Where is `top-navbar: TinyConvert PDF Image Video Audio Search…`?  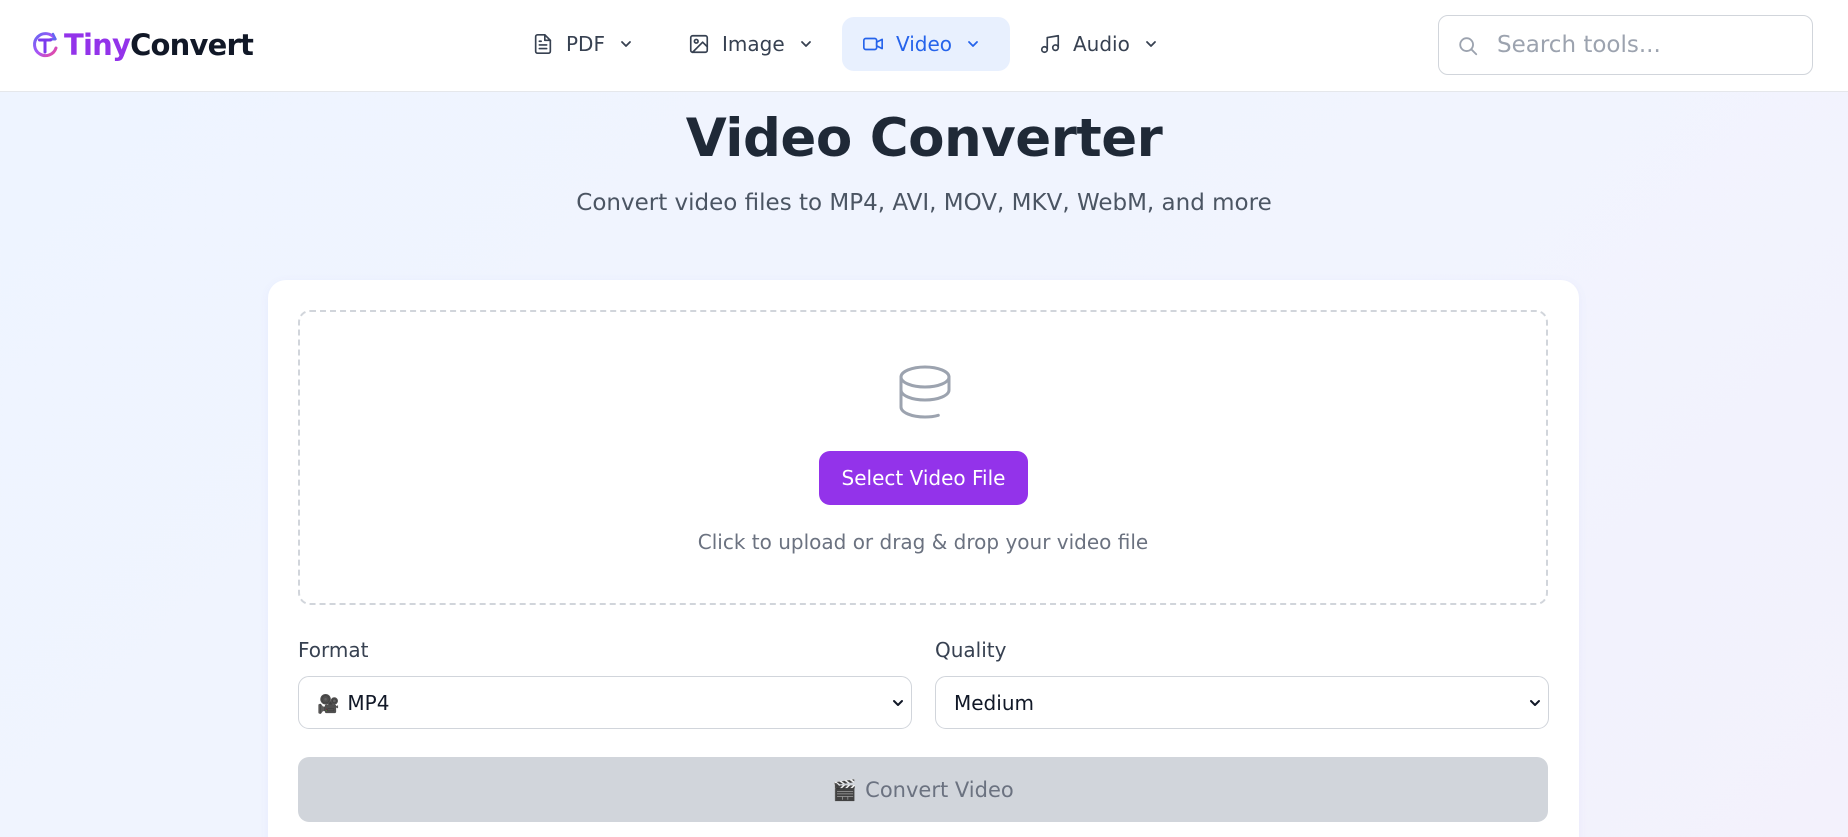
top-navbar: TinyConvert PDF Image Video Audio Search… is located at coordinates (924, 46).